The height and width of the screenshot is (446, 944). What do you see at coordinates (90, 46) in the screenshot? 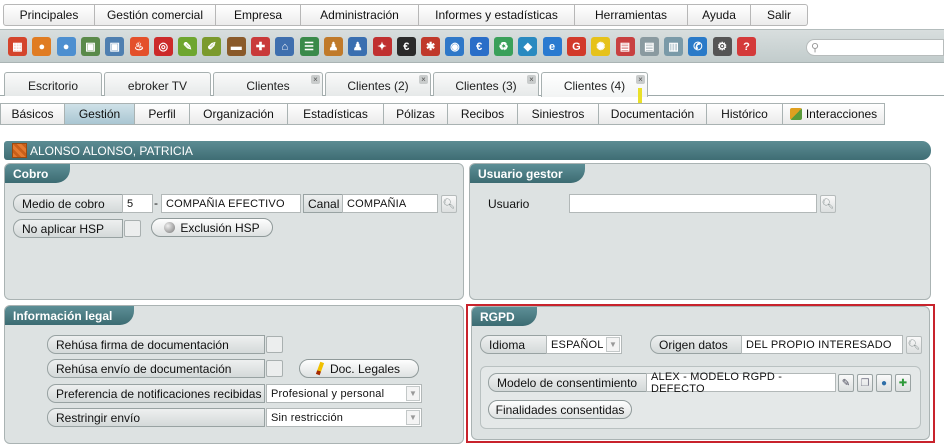
I see `image-icon: ▣` at bounding box center [90, 46].